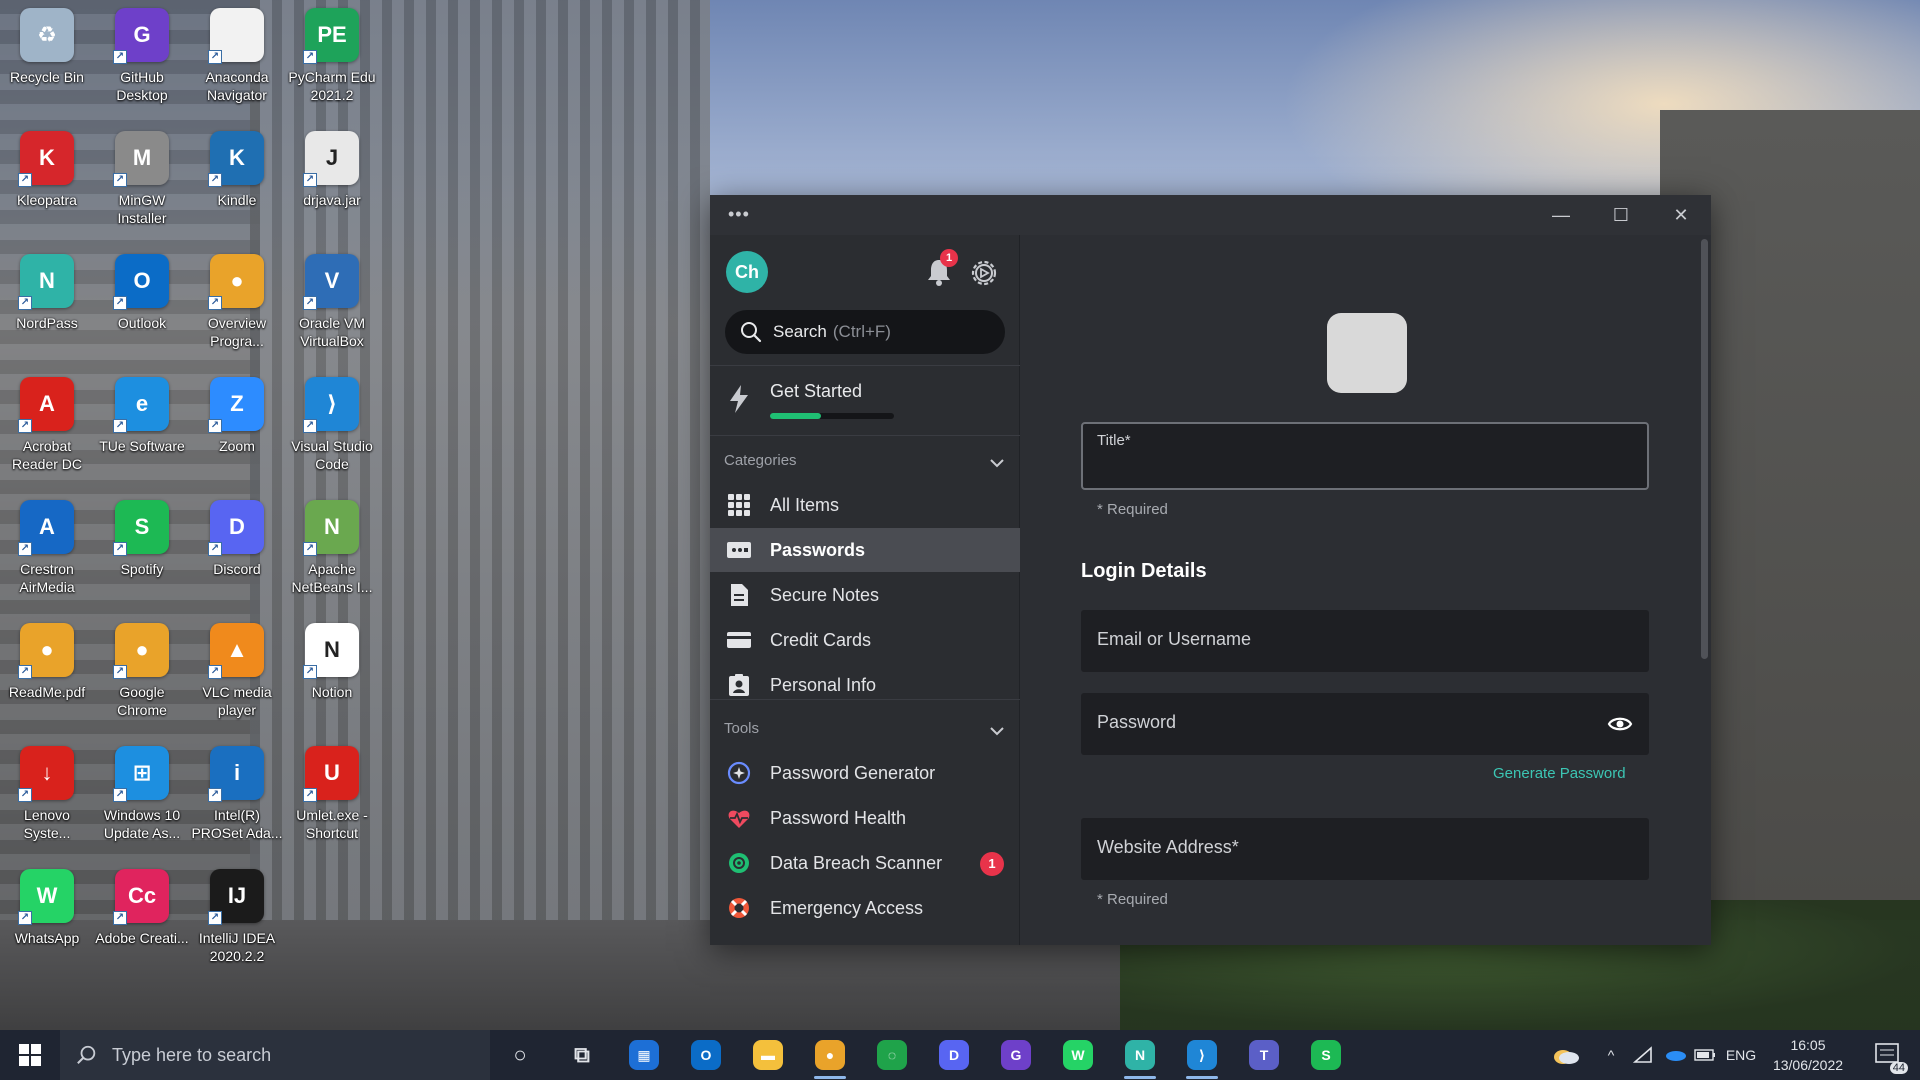  What do you see at coordinates (47, 190) in the screenshot?
I see `desktop-icon: K ↗ Kleopatra` at bounding box center [47, 190].